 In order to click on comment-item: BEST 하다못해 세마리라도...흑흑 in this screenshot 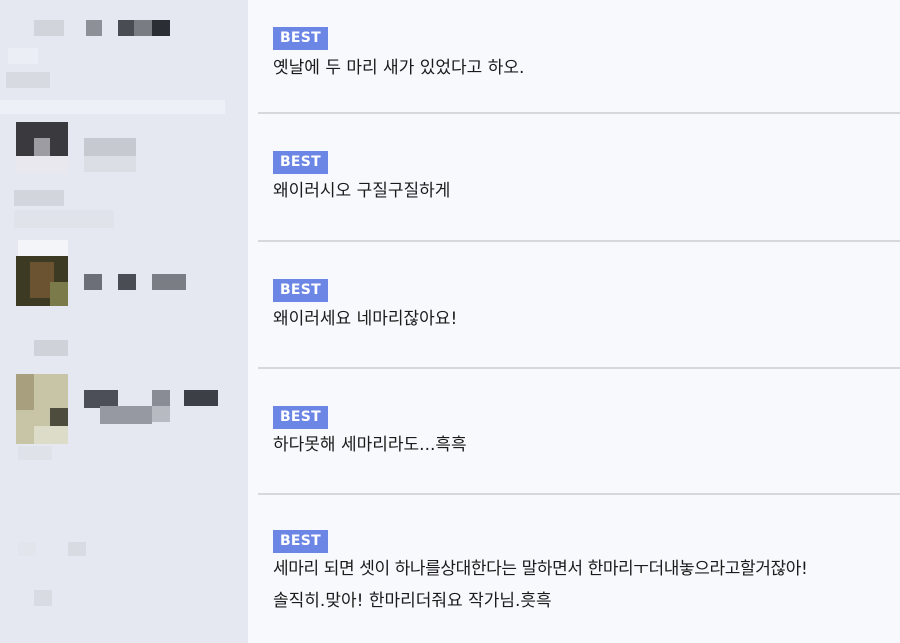, I will do `click(574, 431)`.